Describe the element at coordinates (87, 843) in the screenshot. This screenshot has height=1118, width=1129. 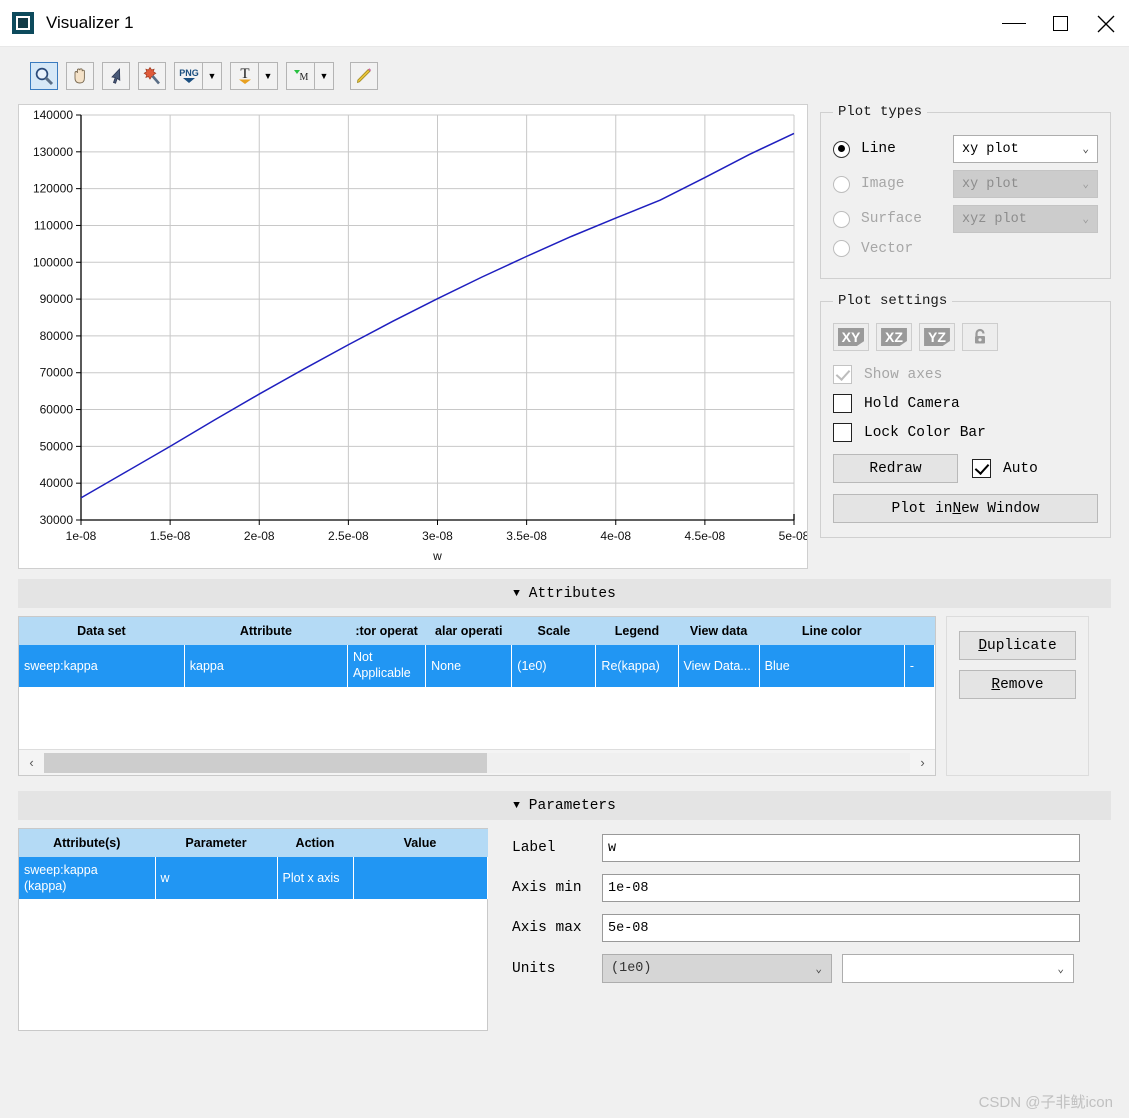
I see `parameters-col-attributes: Attribute(s)` at that location.